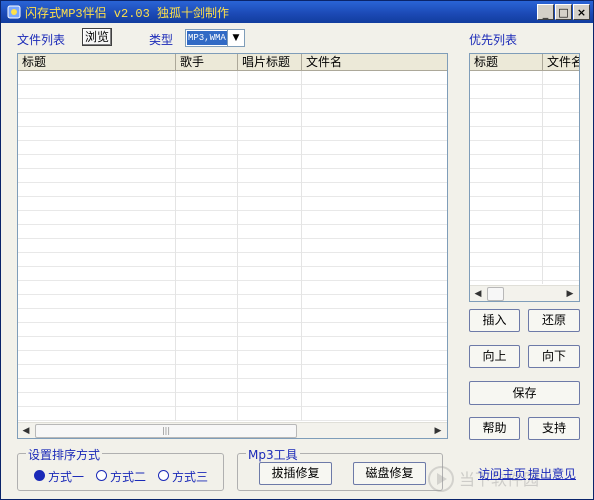  I want to click on priority-list-hscrollbar: ◀ ▶, so click(524, 293).